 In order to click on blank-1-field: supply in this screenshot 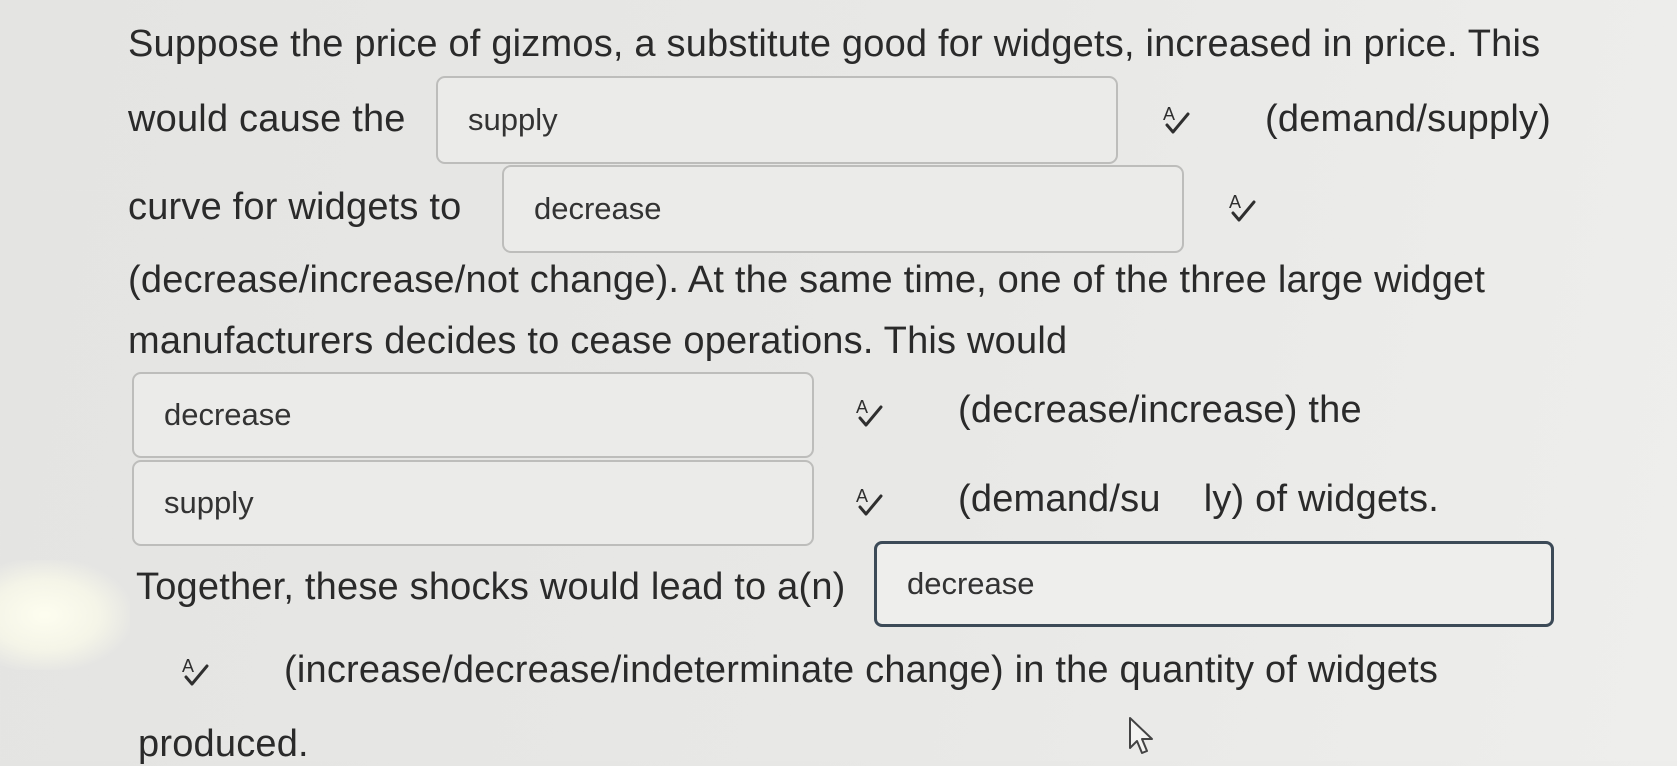, I will do `click(777, 120)`.